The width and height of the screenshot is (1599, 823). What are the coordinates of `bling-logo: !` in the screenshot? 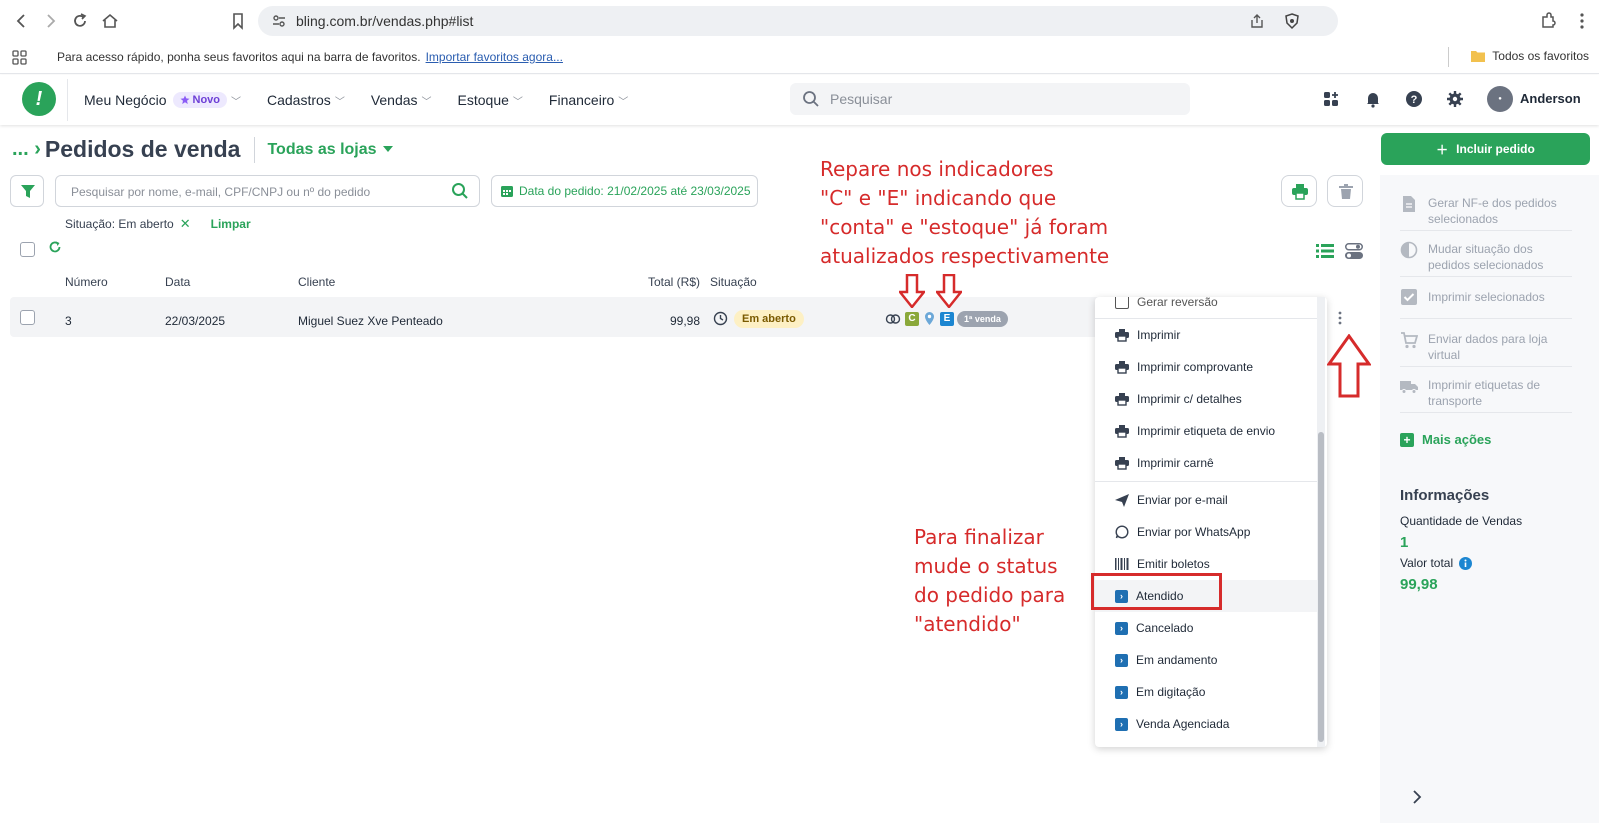 It's located at (39, 99).